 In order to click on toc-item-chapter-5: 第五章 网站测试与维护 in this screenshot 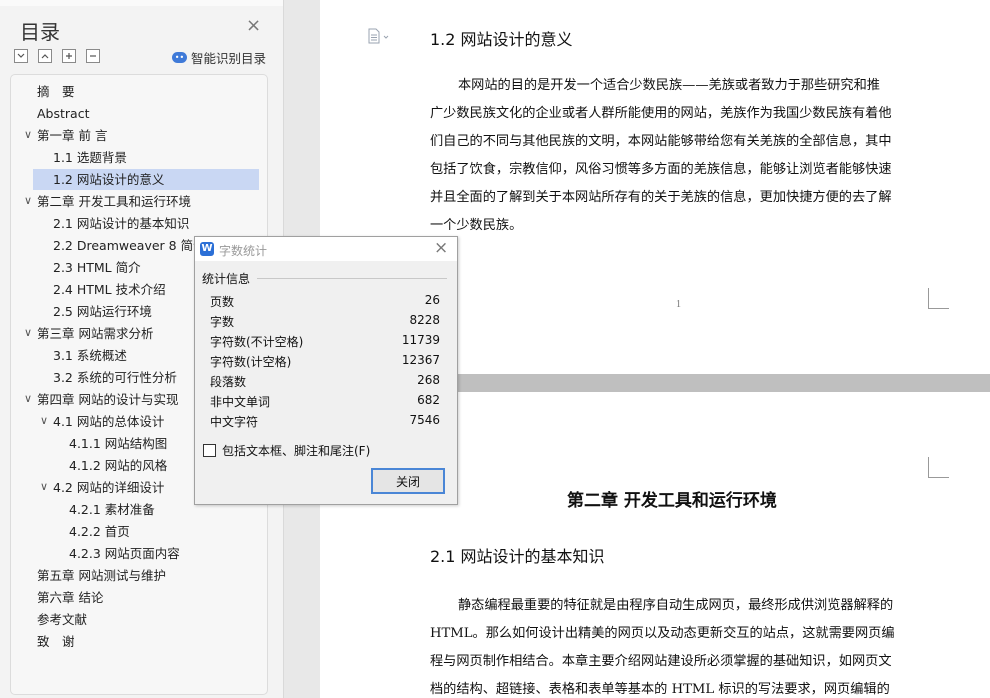, I will do `click(101, 575)`.